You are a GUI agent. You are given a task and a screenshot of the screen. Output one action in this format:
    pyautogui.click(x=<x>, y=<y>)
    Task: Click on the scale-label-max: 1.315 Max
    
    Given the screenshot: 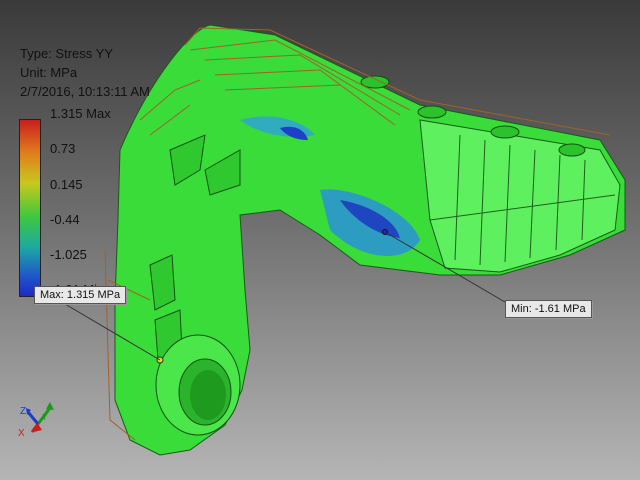 What is the action you would take?
    pyautogui.click(x=80, y=113)
    